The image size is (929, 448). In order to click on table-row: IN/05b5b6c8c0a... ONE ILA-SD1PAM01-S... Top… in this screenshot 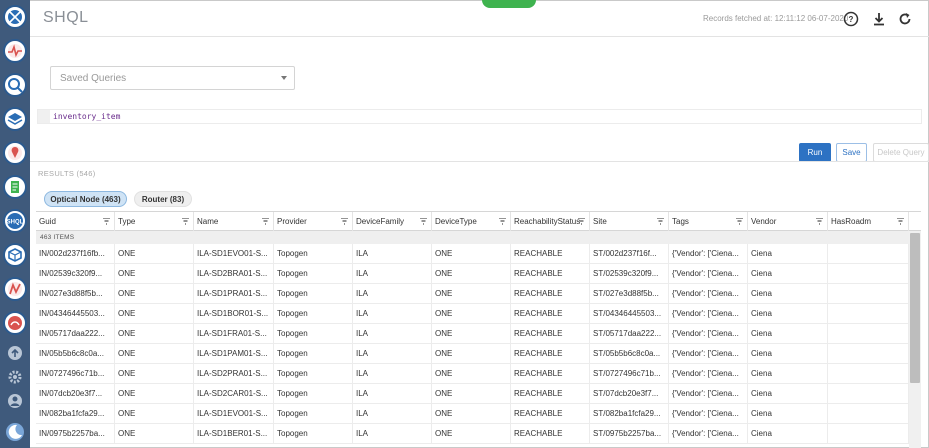, I will do `click(472, 354)`.